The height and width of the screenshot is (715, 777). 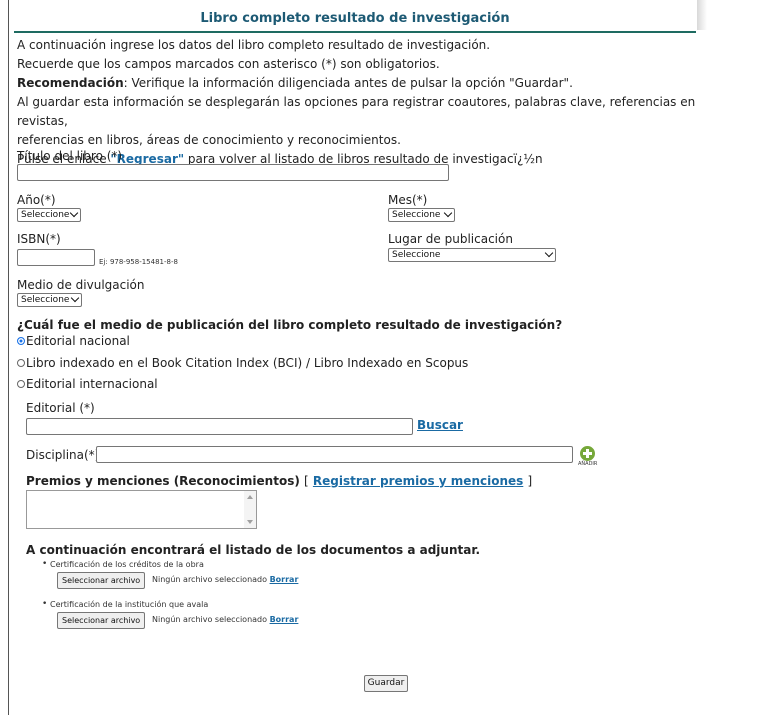 I want to click on add-label: AÑADIR, so click(x=587, y=464).